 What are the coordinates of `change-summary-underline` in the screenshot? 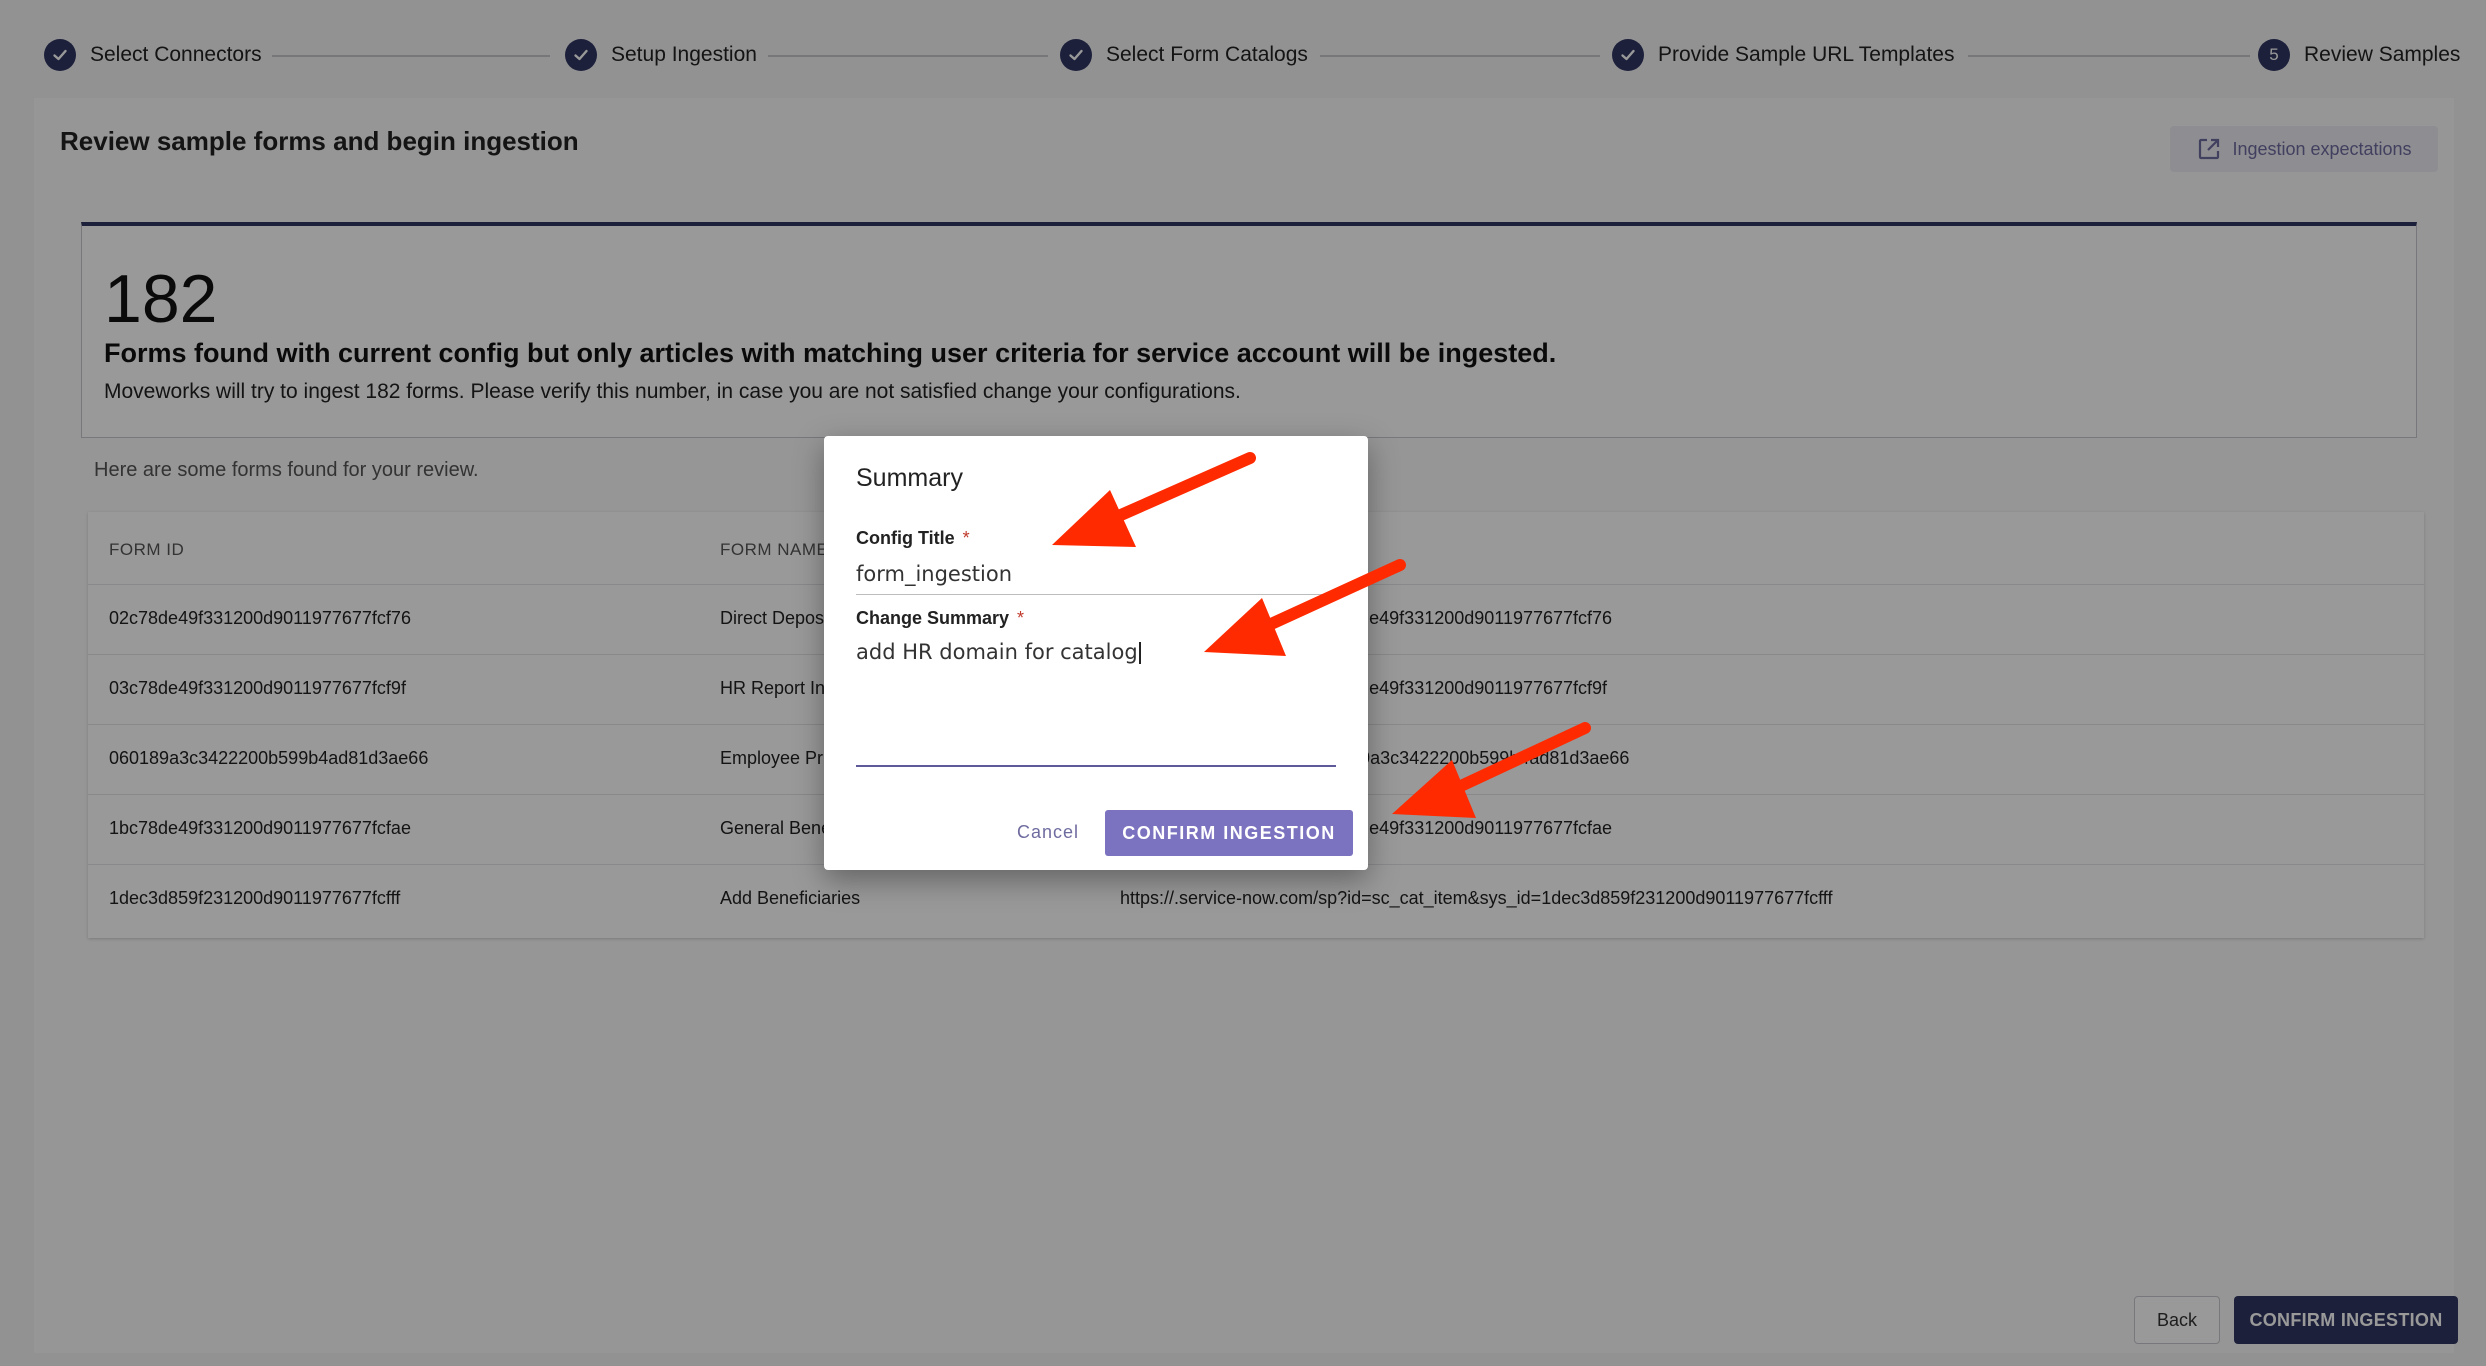 It's located at (1096, 766).